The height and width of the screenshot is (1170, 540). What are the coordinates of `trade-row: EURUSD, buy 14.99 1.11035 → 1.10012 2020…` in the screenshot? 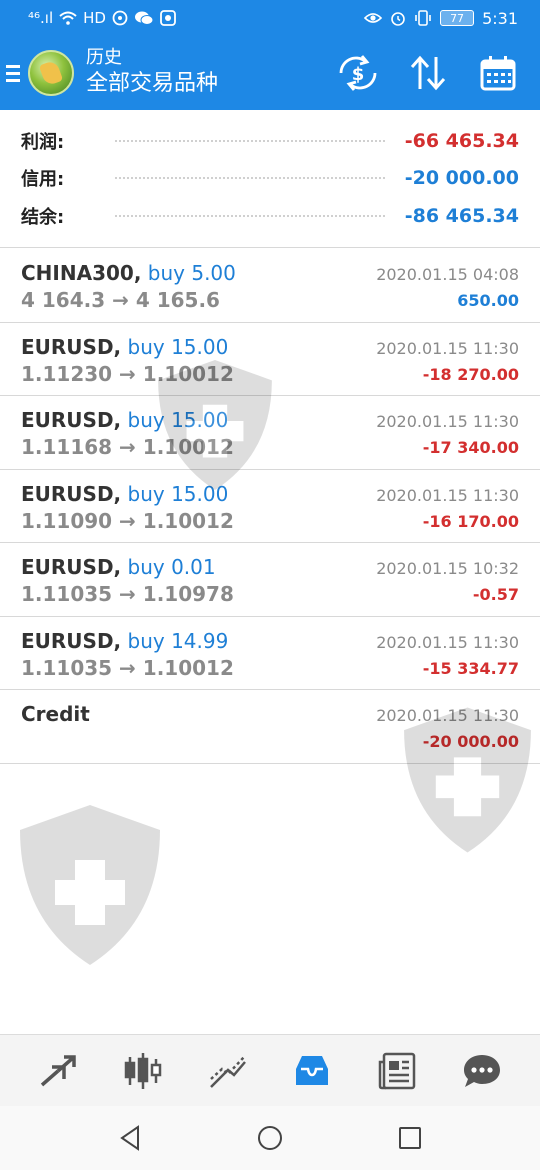 It's located at (270, 653).